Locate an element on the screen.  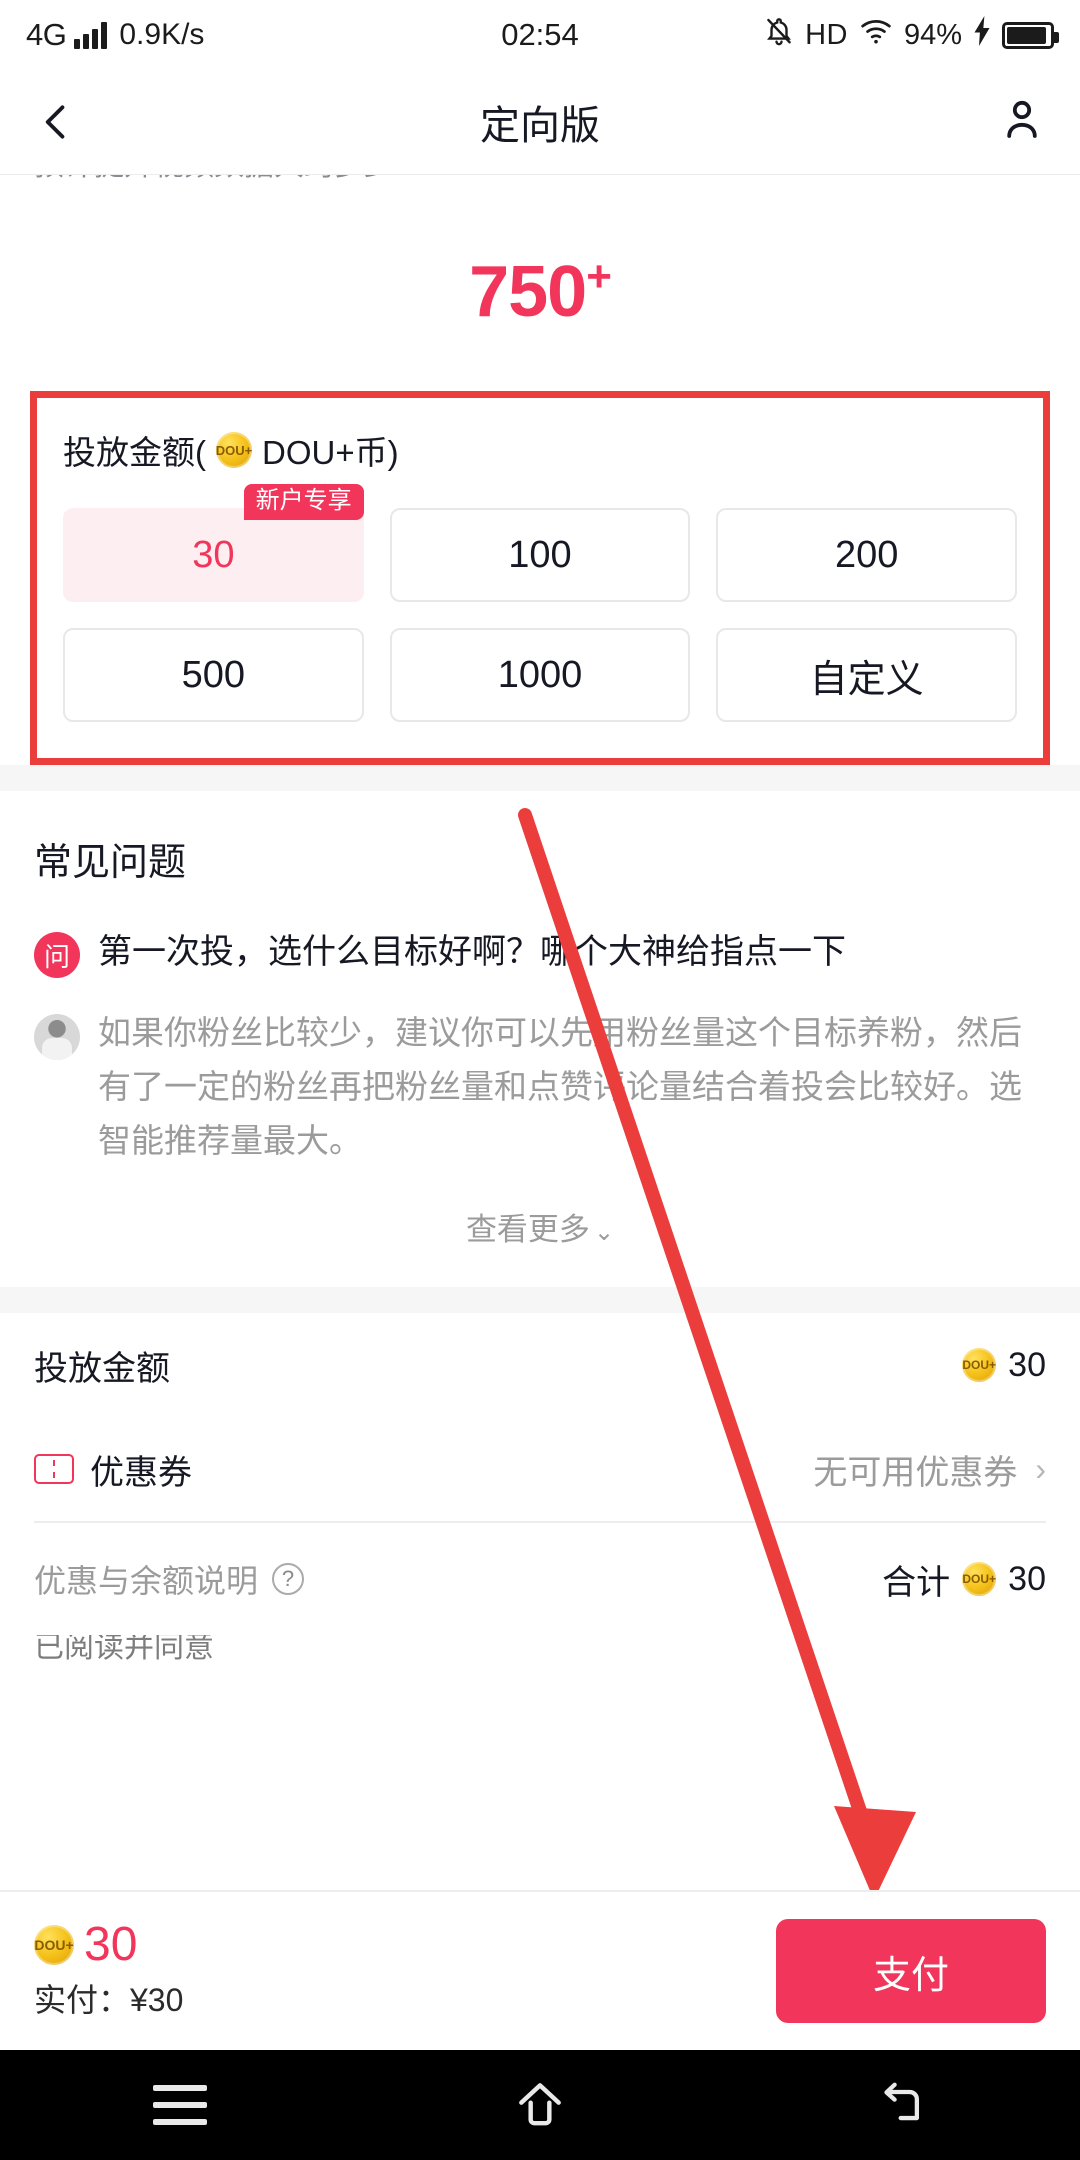
pay-summary: DOU+ 30 实付：¥30 is located at coordinates (108, 1971).